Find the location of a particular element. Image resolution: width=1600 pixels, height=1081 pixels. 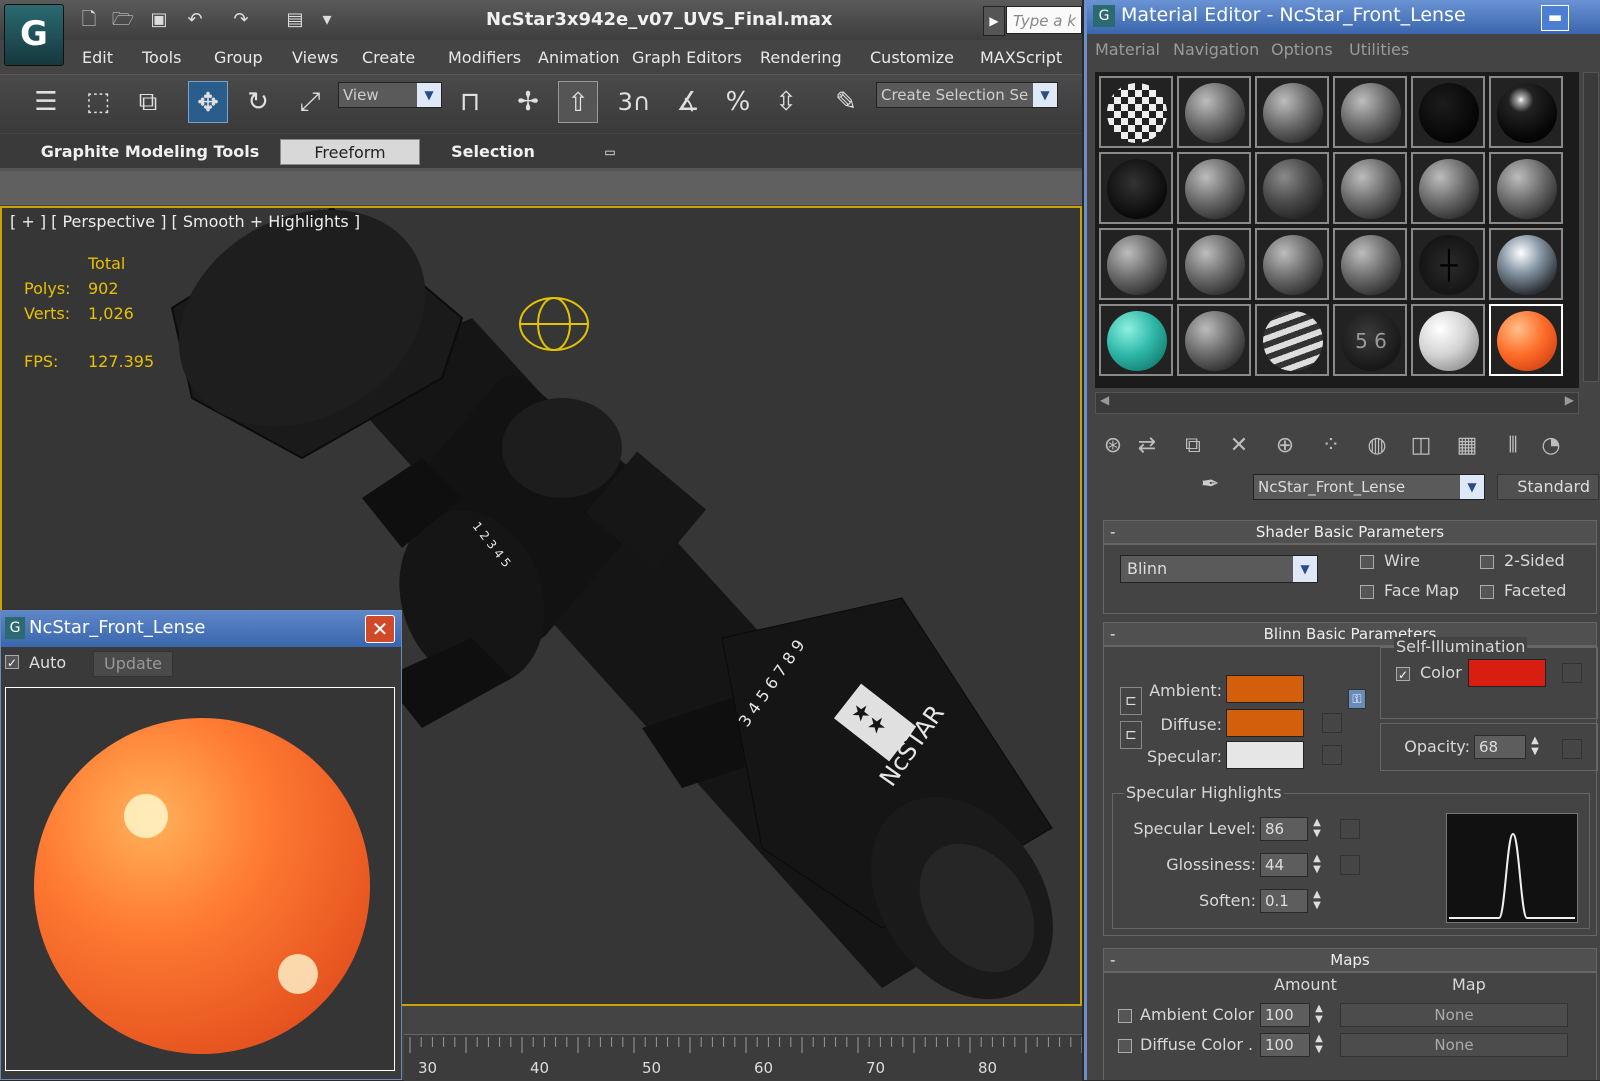

spinner-snap-icon: ⇳ is located at coordinates (786, 102).